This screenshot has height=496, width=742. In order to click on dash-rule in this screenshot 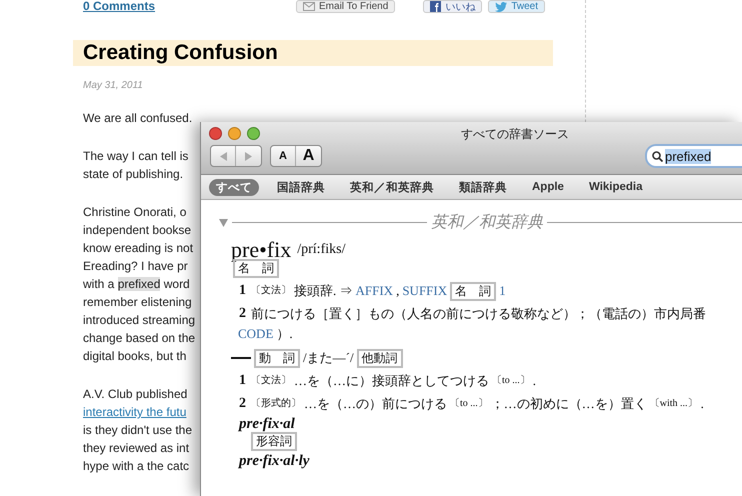, I will do `click(241, 358)`.